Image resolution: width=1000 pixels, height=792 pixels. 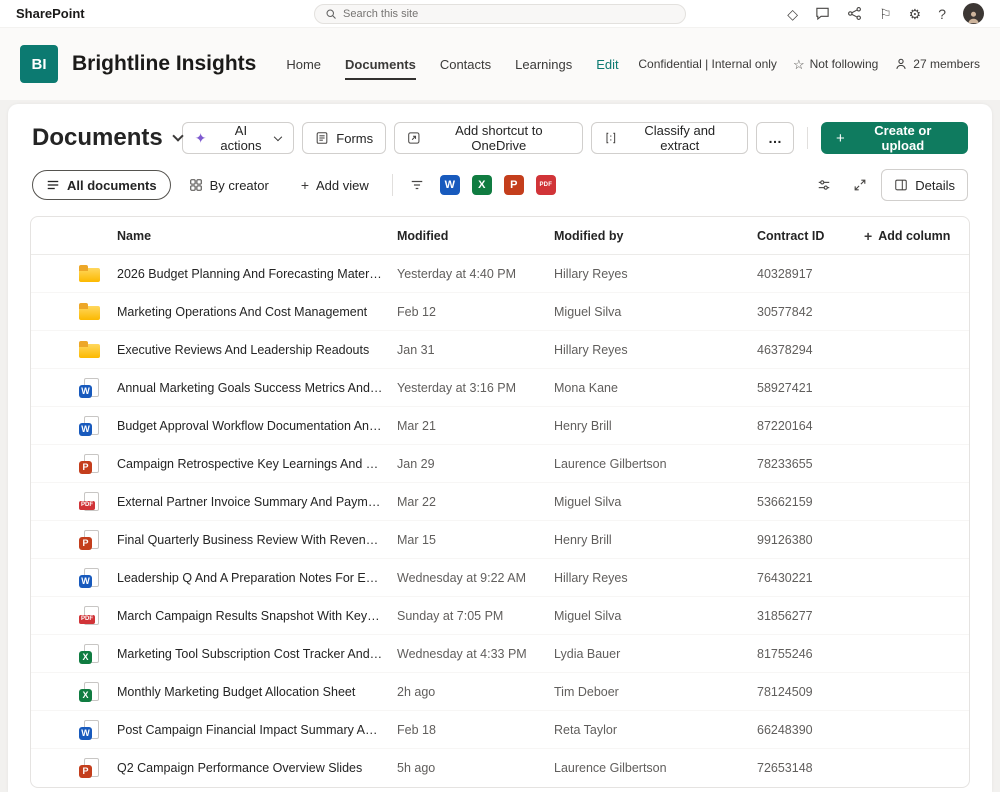 What do you see at coordinates (257, 312) in the screenshot?
I see `document-name: Marketing Operations And Cost Management` at bounding box center [257, 312].